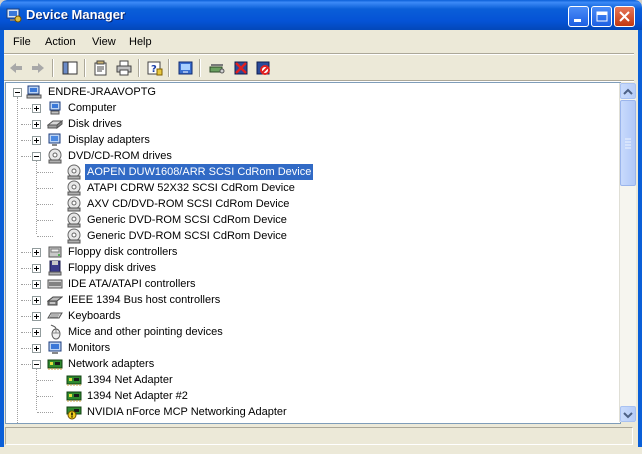 This screenshot has height=454, width=642. What do you see at coordinates (627, 252) in the screenshot?
I see `vertical-scrollbar` at bounding box center [627, 252].